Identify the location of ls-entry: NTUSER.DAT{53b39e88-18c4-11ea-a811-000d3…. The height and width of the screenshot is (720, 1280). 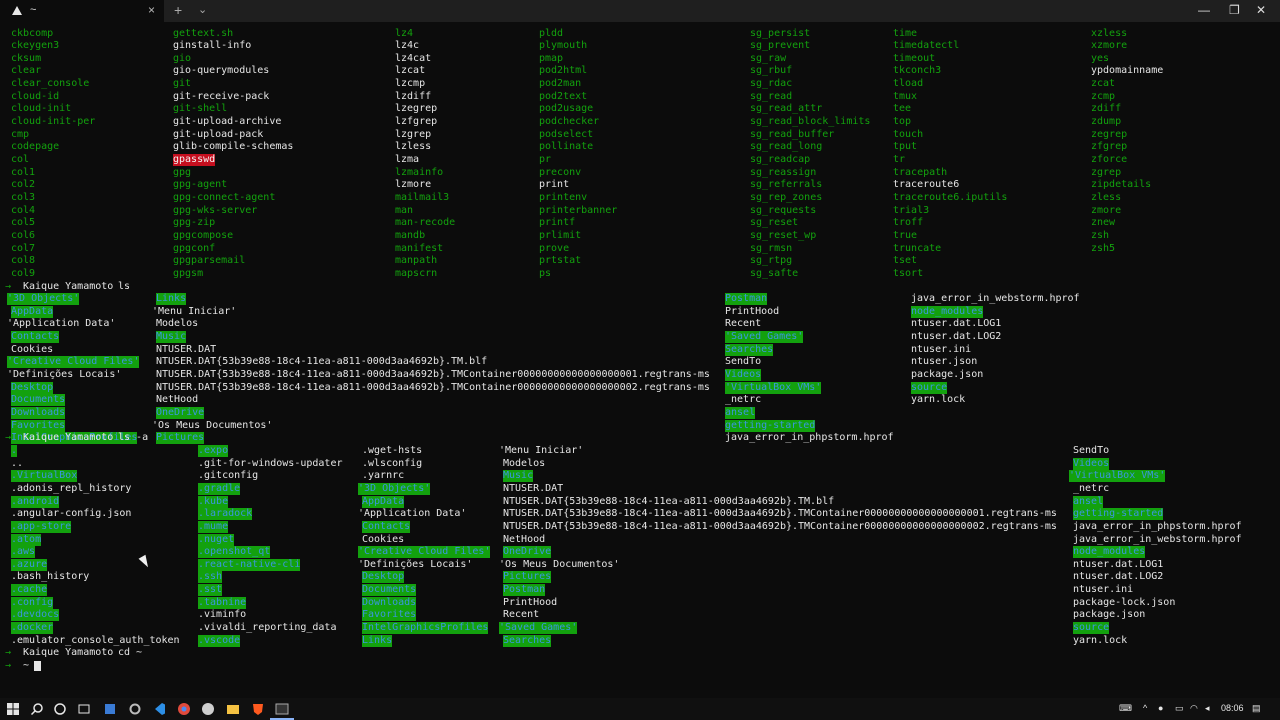
(433, 387).